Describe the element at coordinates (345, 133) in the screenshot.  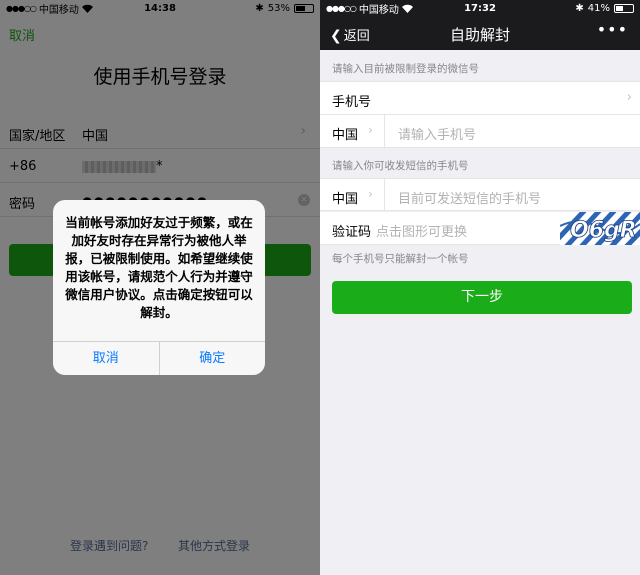
I see `country-code: 中国` at that location.